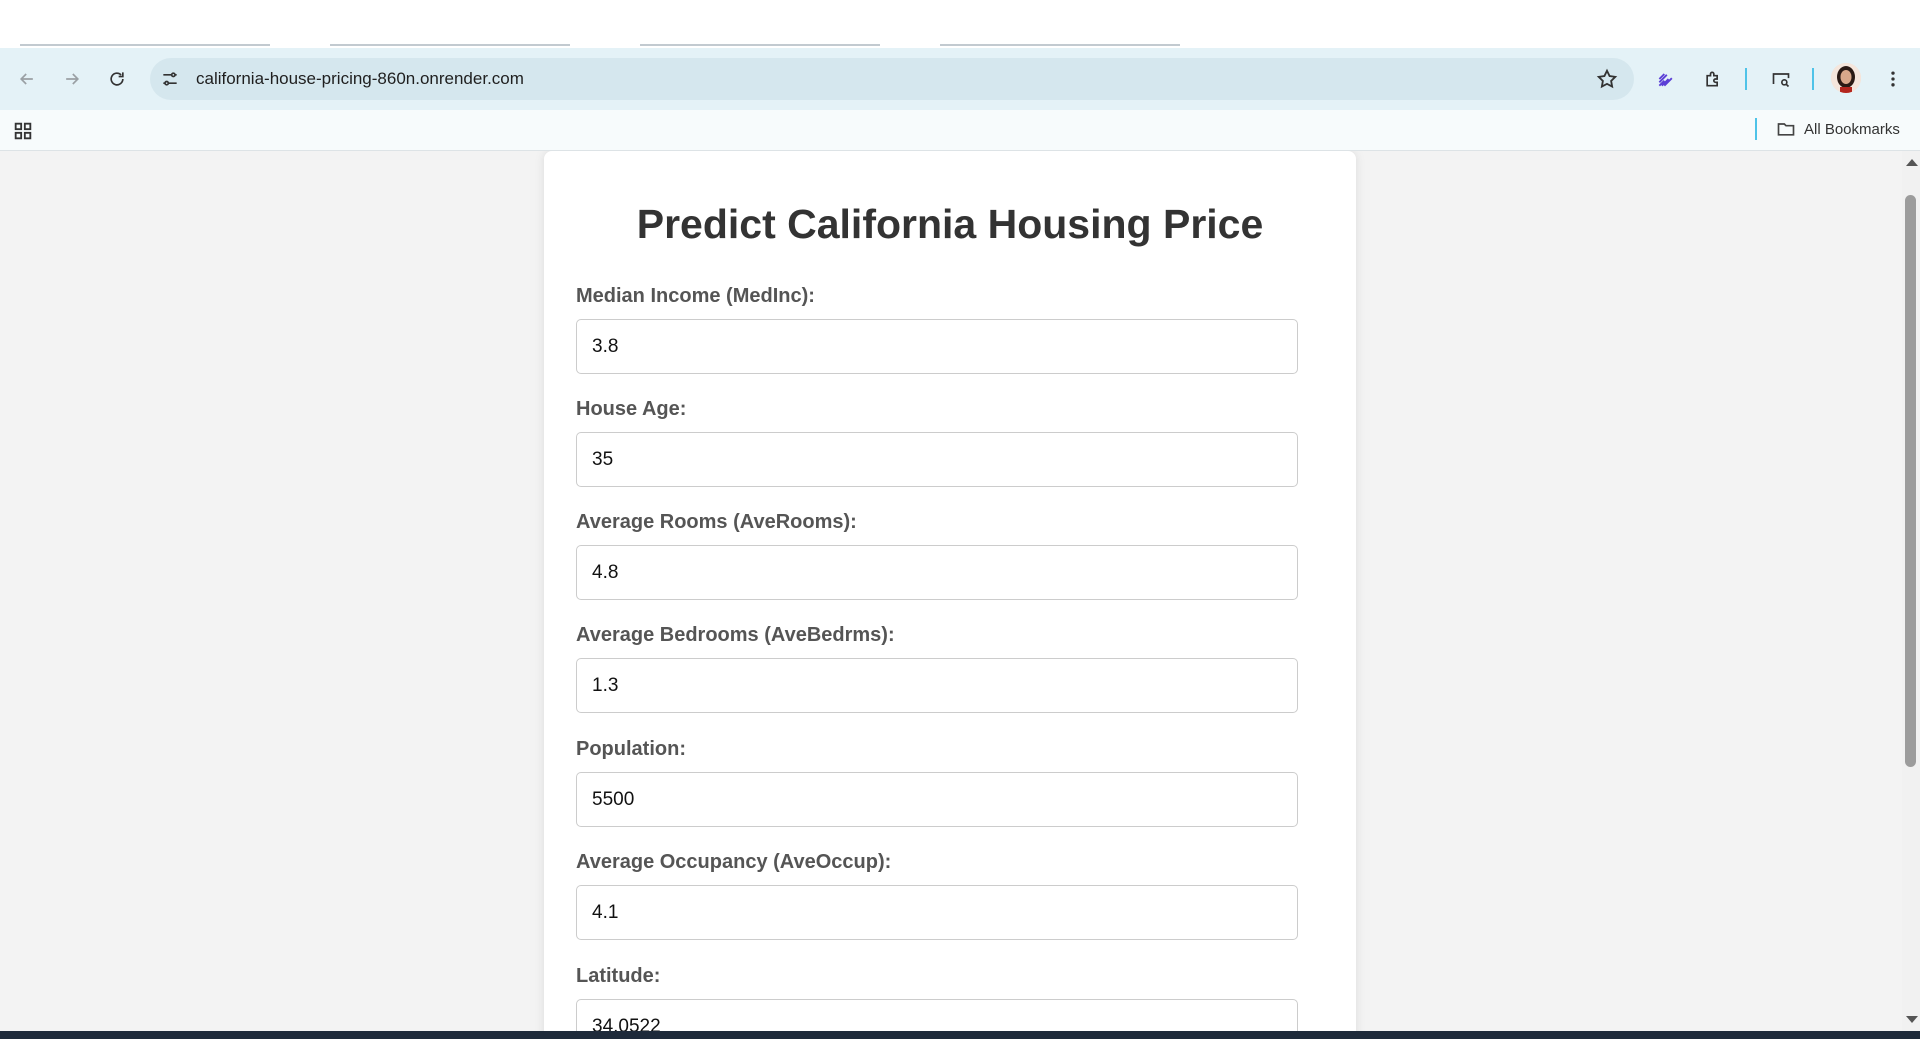 The height and width of the screenshot is (1039, 1920). Describe the element at coordinates (937, 1015) in the screenshot. I see `latitude-input` at that location.